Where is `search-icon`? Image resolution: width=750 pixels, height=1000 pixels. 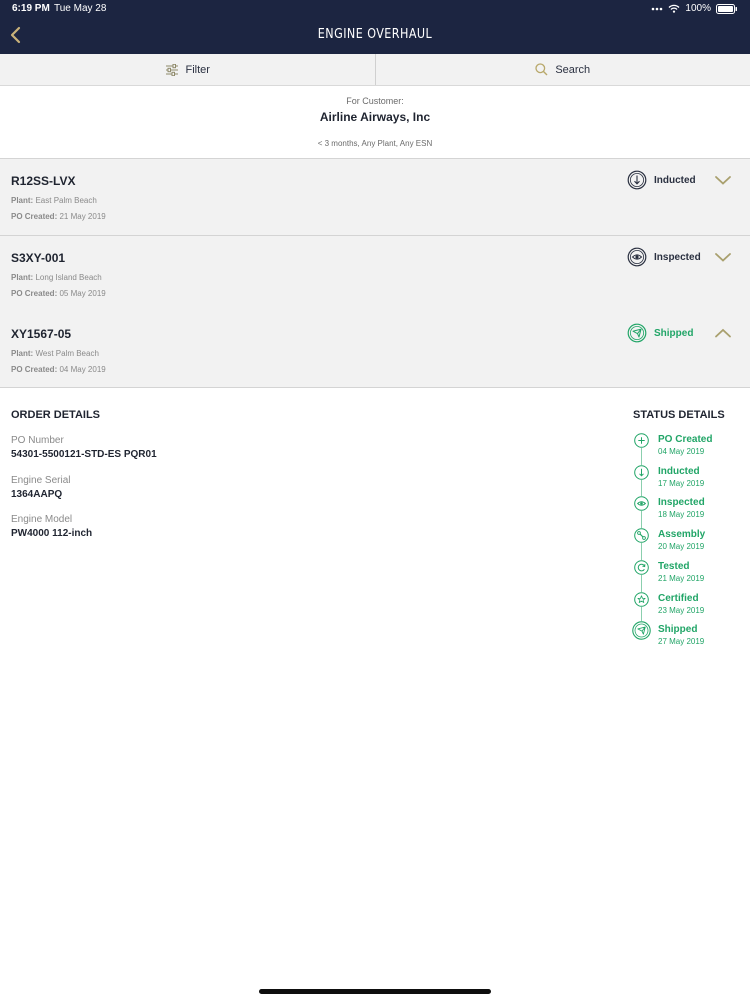
search-icon is located at coordinates (541, 69).